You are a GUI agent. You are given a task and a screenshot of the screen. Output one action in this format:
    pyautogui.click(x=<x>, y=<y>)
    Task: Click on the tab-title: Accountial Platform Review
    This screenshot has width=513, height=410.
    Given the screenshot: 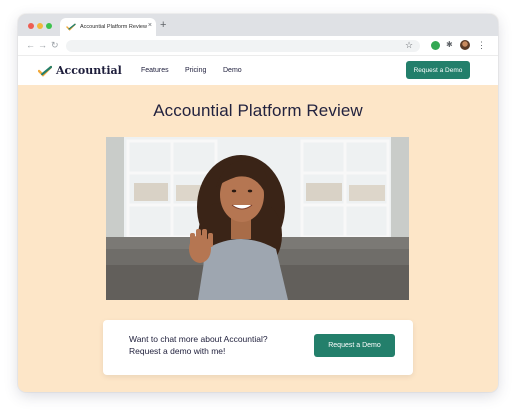 What is the action you would take?
    pyautogui.click(x=113, y=27)
    